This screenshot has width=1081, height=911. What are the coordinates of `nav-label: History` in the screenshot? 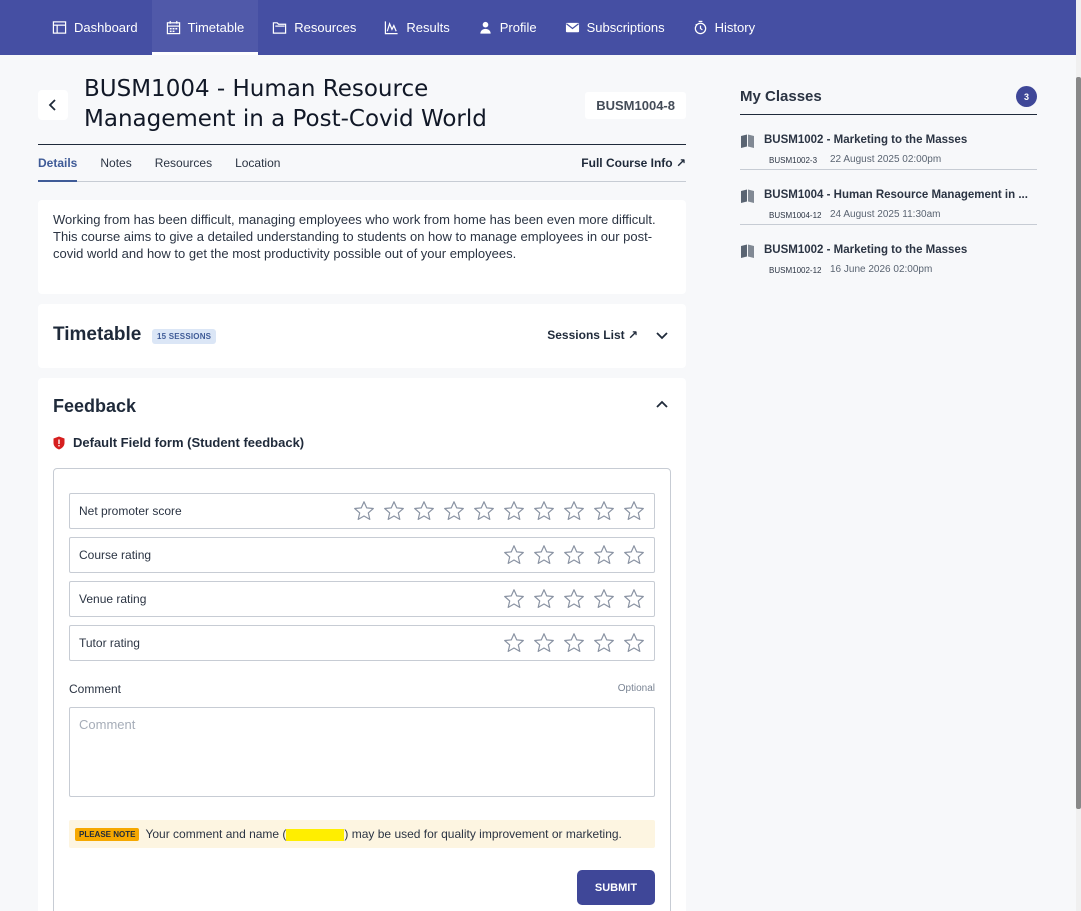 It's located at (735, 27).